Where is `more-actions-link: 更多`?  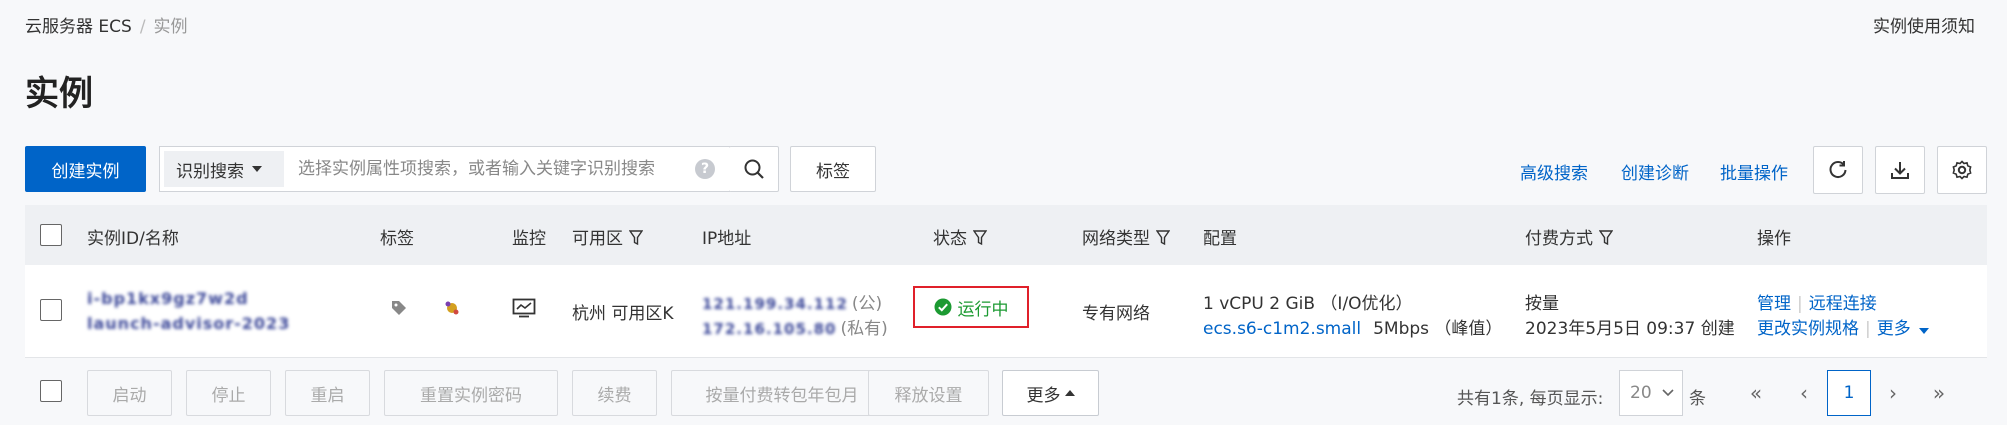 more-actions-link: 更多 is located at coordinates (1903, 329).